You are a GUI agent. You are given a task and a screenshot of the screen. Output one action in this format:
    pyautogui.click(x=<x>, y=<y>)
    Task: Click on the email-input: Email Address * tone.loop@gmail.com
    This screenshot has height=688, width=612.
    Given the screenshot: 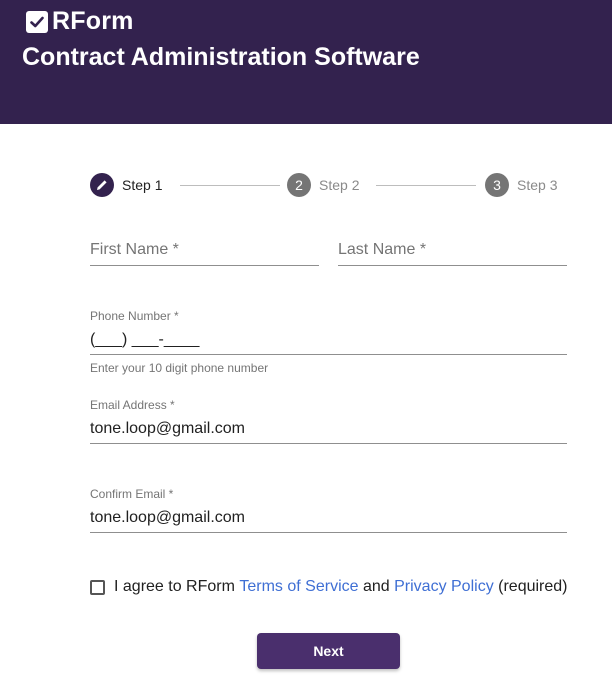 What is the action you would take?
    pyautogui.click(x=328, y=421)
    